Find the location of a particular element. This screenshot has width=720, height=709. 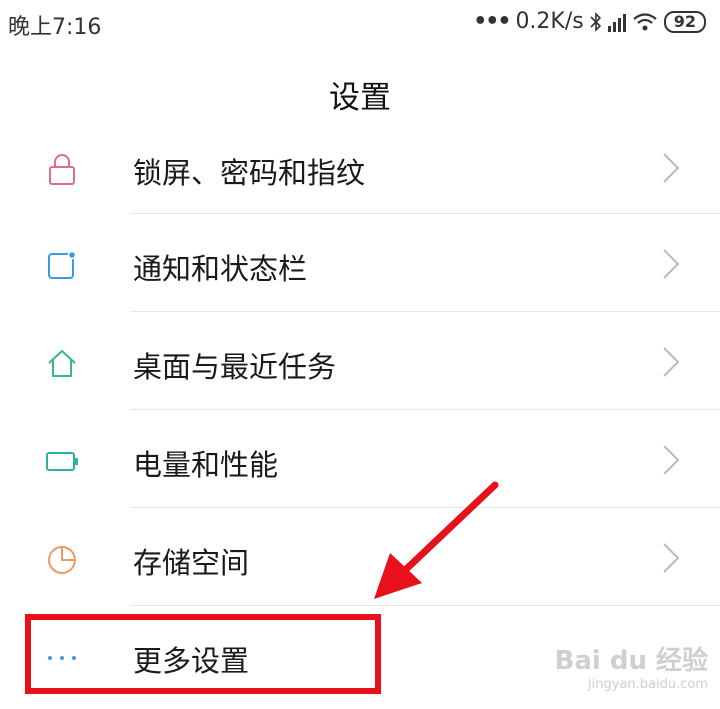

settings-item-lock: 锁屏、密码和指纹 is located at coordinates (360, 168).